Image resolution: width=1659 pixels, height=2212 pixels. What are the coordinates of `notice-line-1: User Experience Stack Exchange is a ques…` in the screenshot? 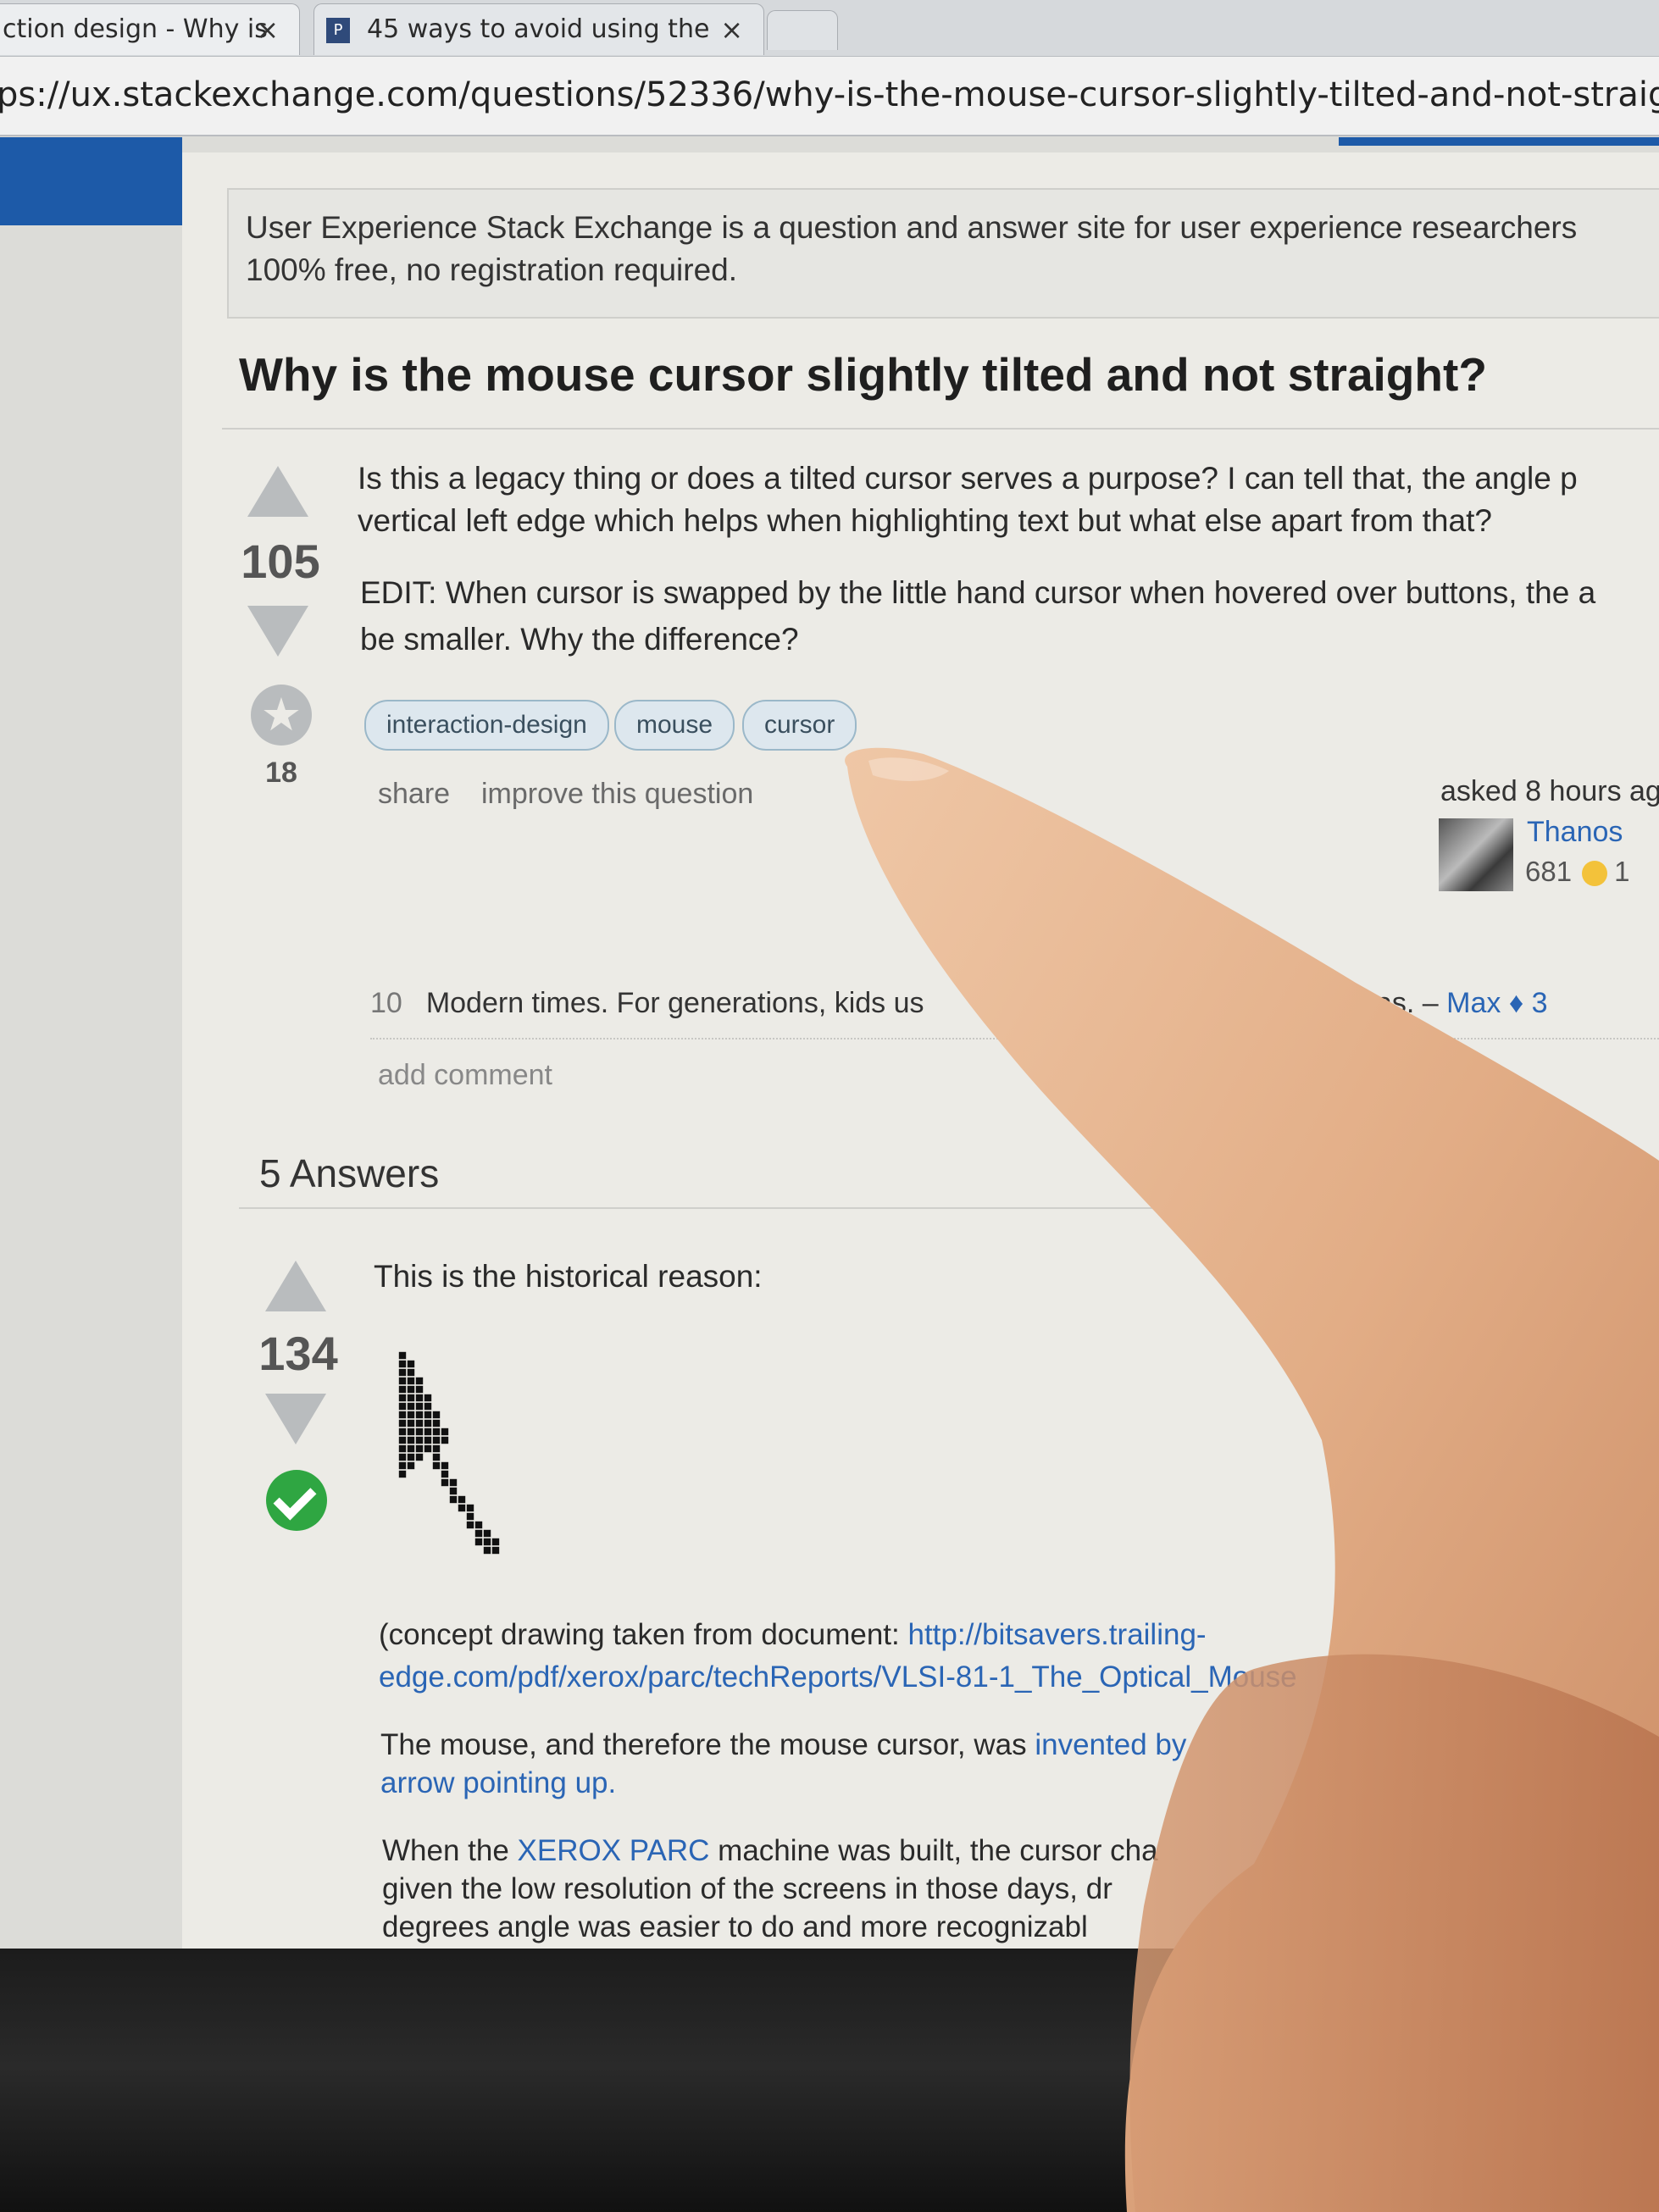 It's located at (912, 227).